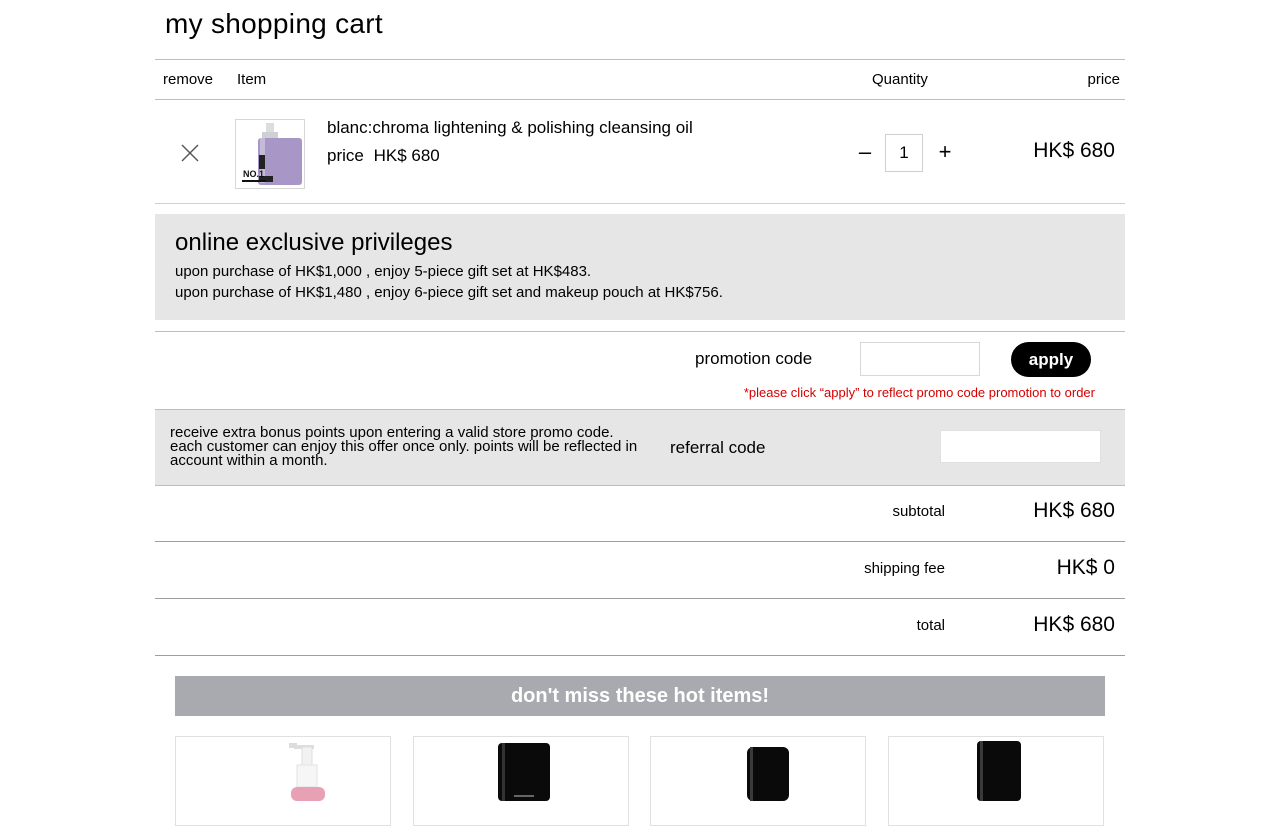 This screenshot has width=1280, height=826. I want to click on promotion-code-input, so click(920, 359).